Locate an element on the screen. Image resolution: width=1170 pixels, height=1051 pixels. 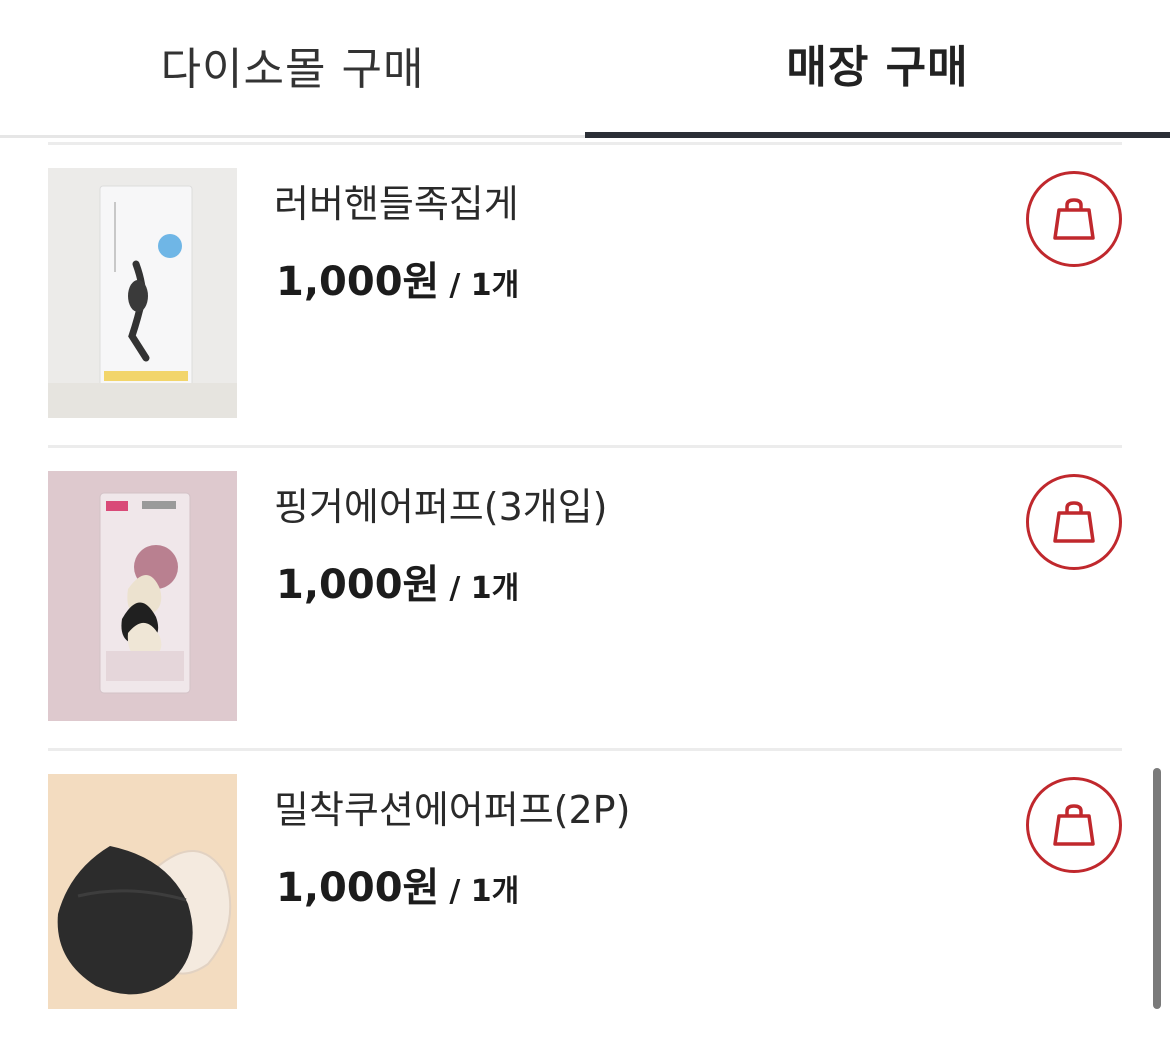
product-name: 러버핸들족집게 is located at coordinates (396, 200).